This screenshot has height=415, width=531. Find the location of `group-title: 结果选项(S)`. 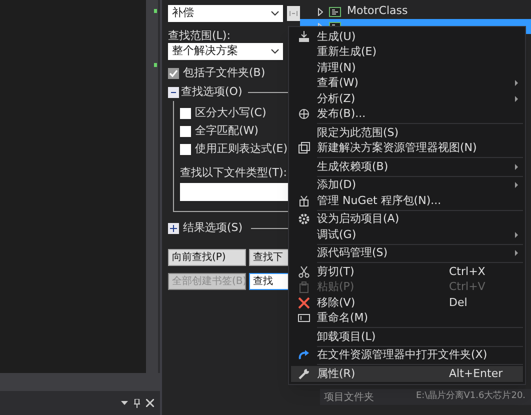

group-title: 结果选项(S) is located at coordinates (213, 228).